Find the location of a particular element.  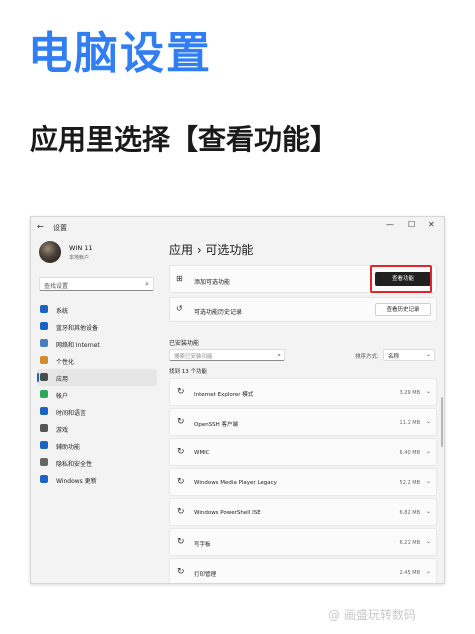

history-icon: ↺ is located at coordinates (179, 308).